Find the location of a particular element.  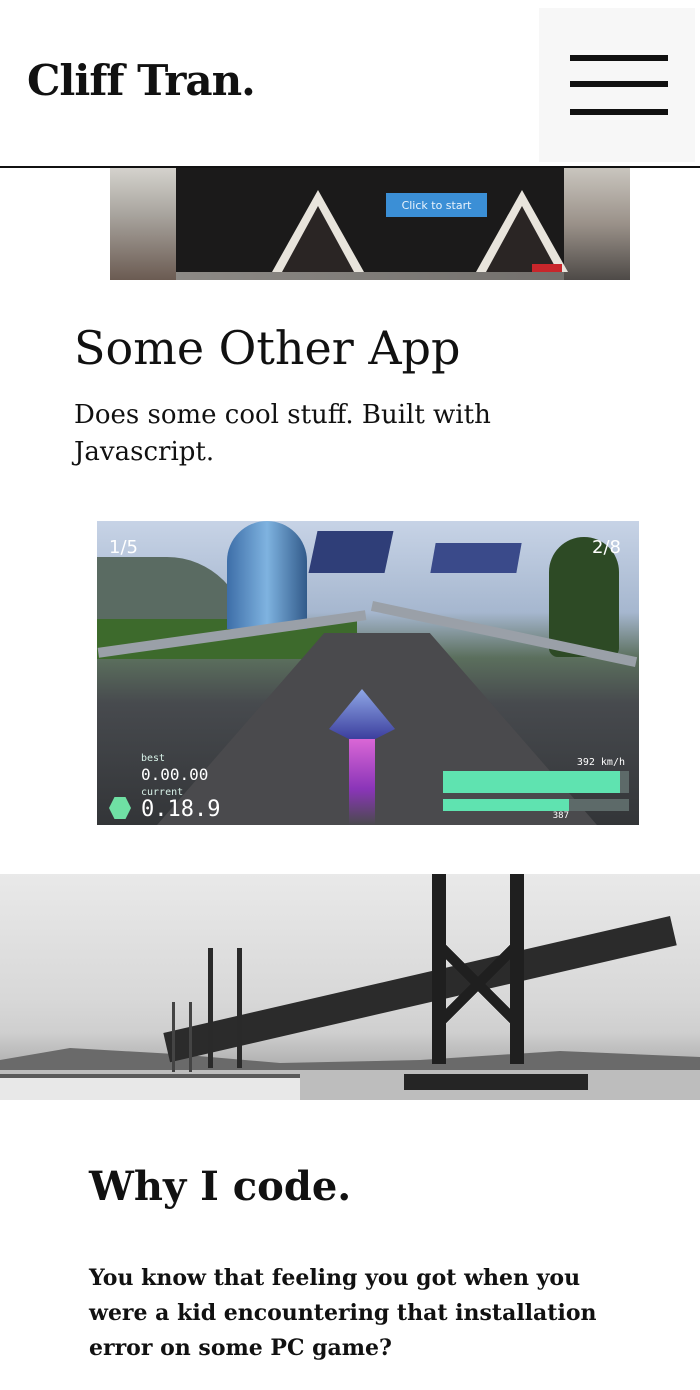

bridge-tower-far is located at coordinates (182, 1037).